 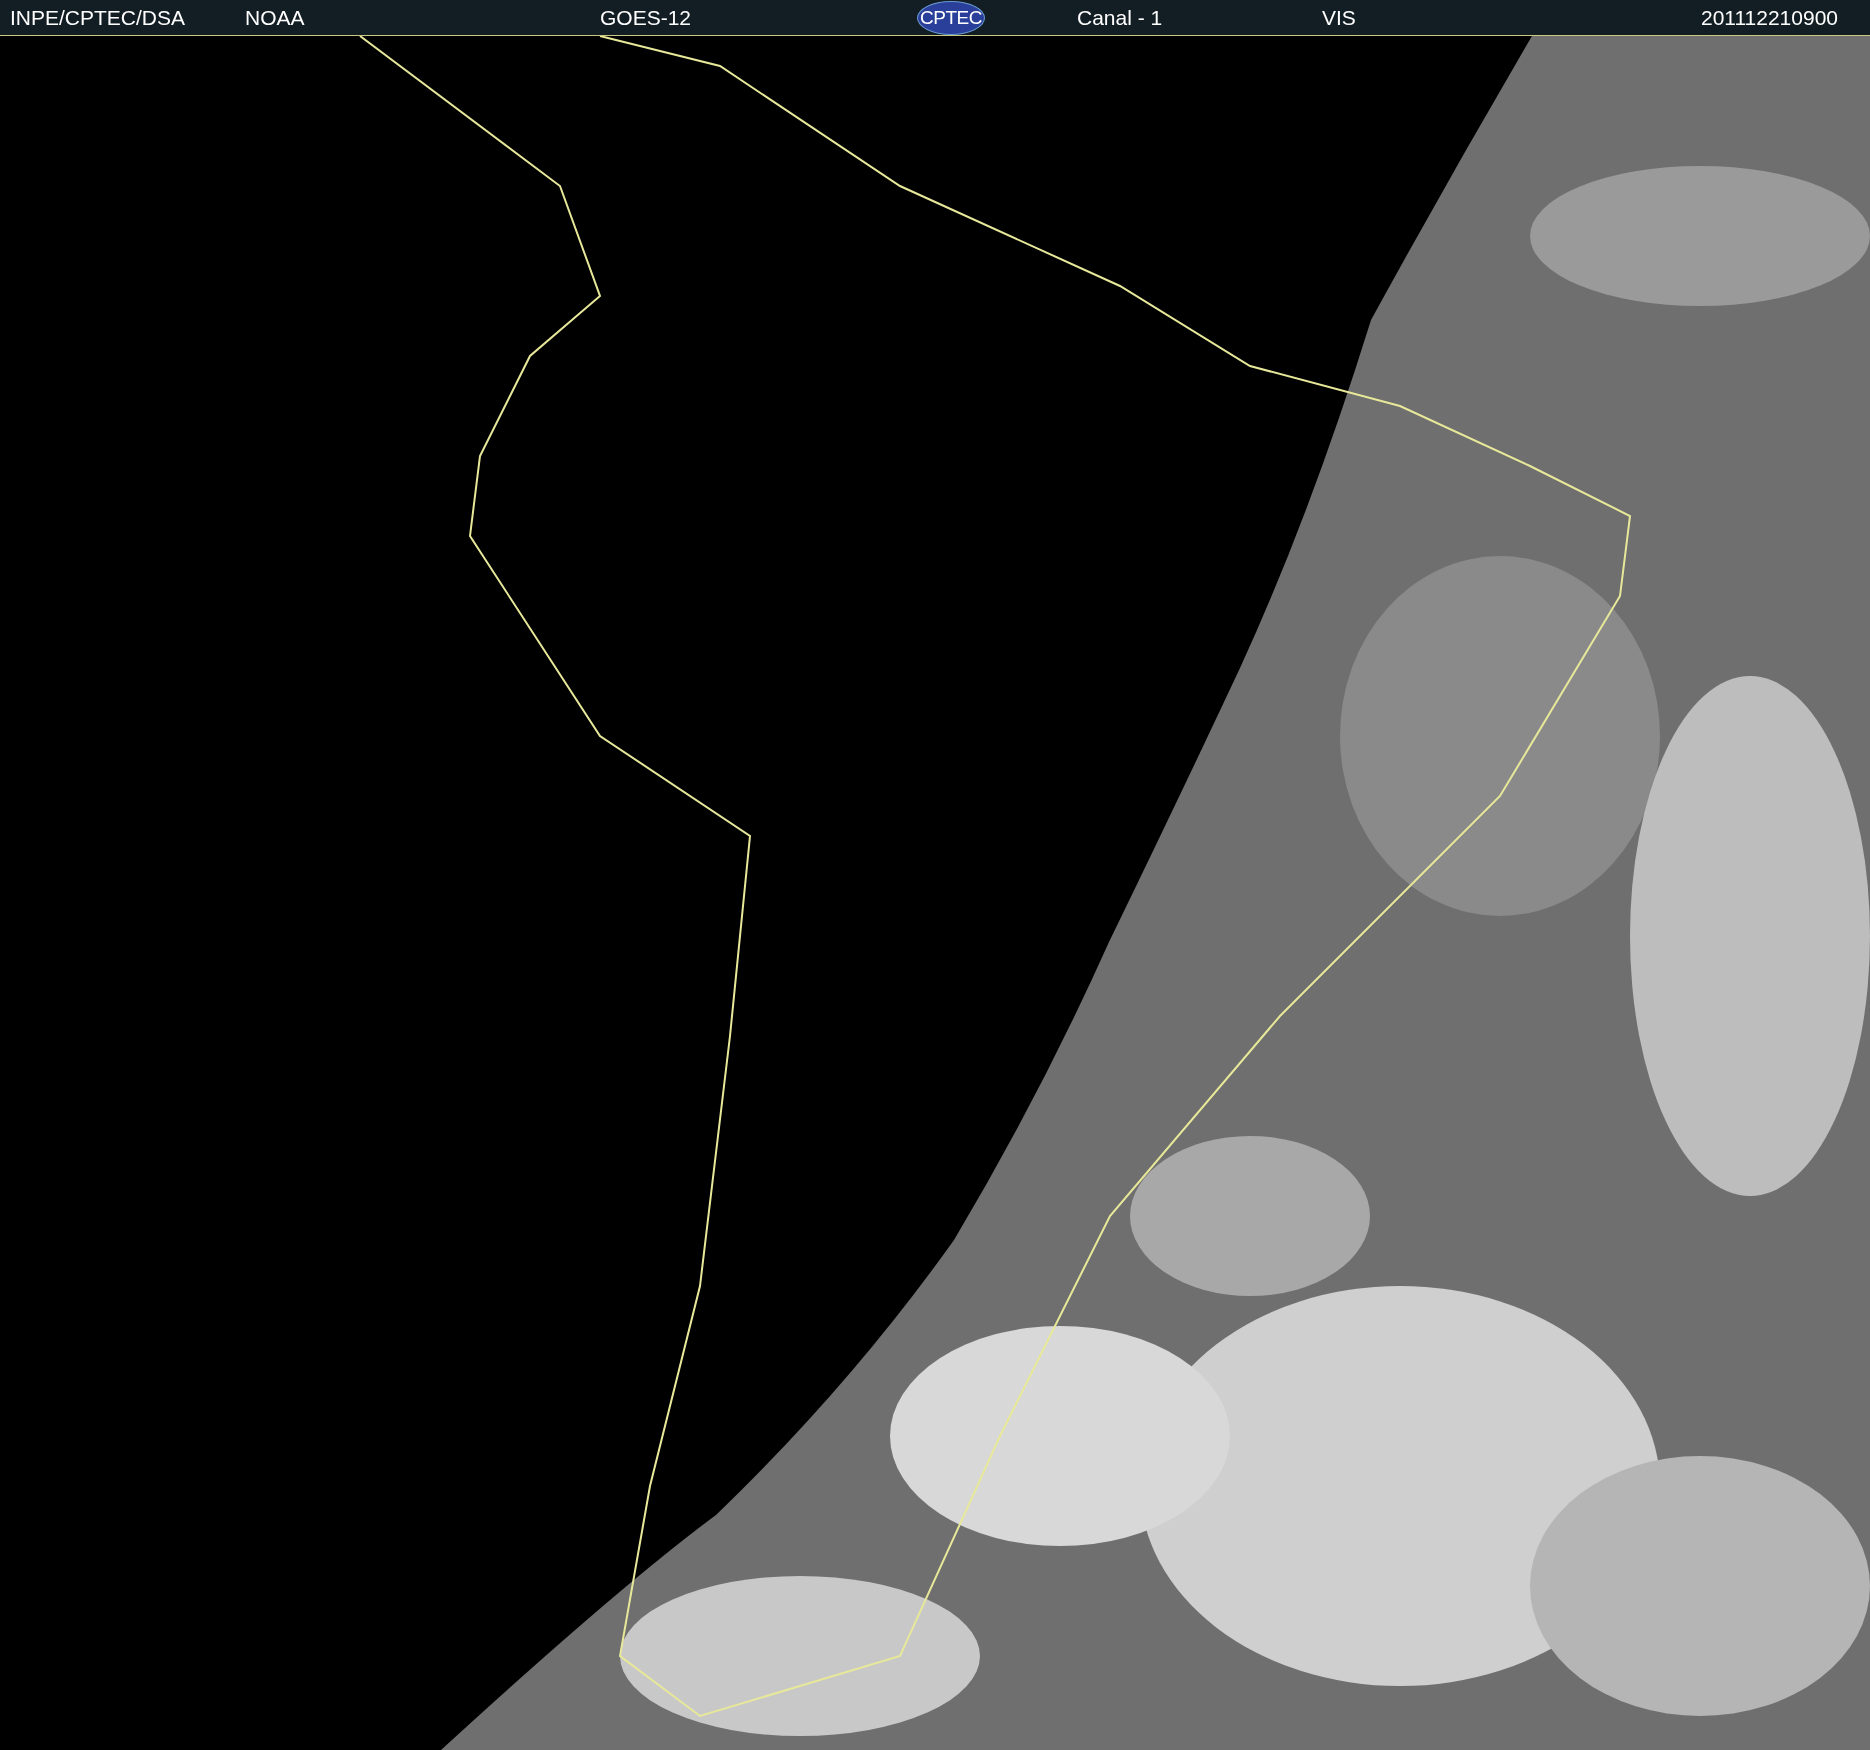 I want to click on header-label: 201112210900, so click(x=1769, y=17).